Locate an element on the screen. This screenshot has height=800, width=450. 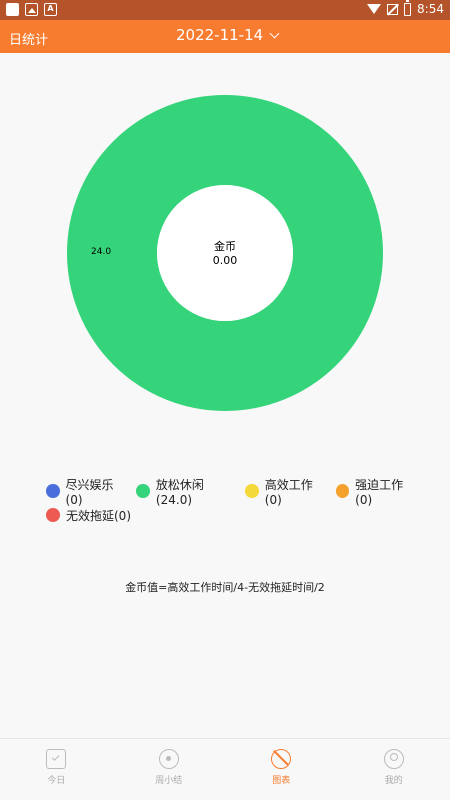
legend-item-relax: 放松休闲(24.0) is located at coordinates (186, 491).